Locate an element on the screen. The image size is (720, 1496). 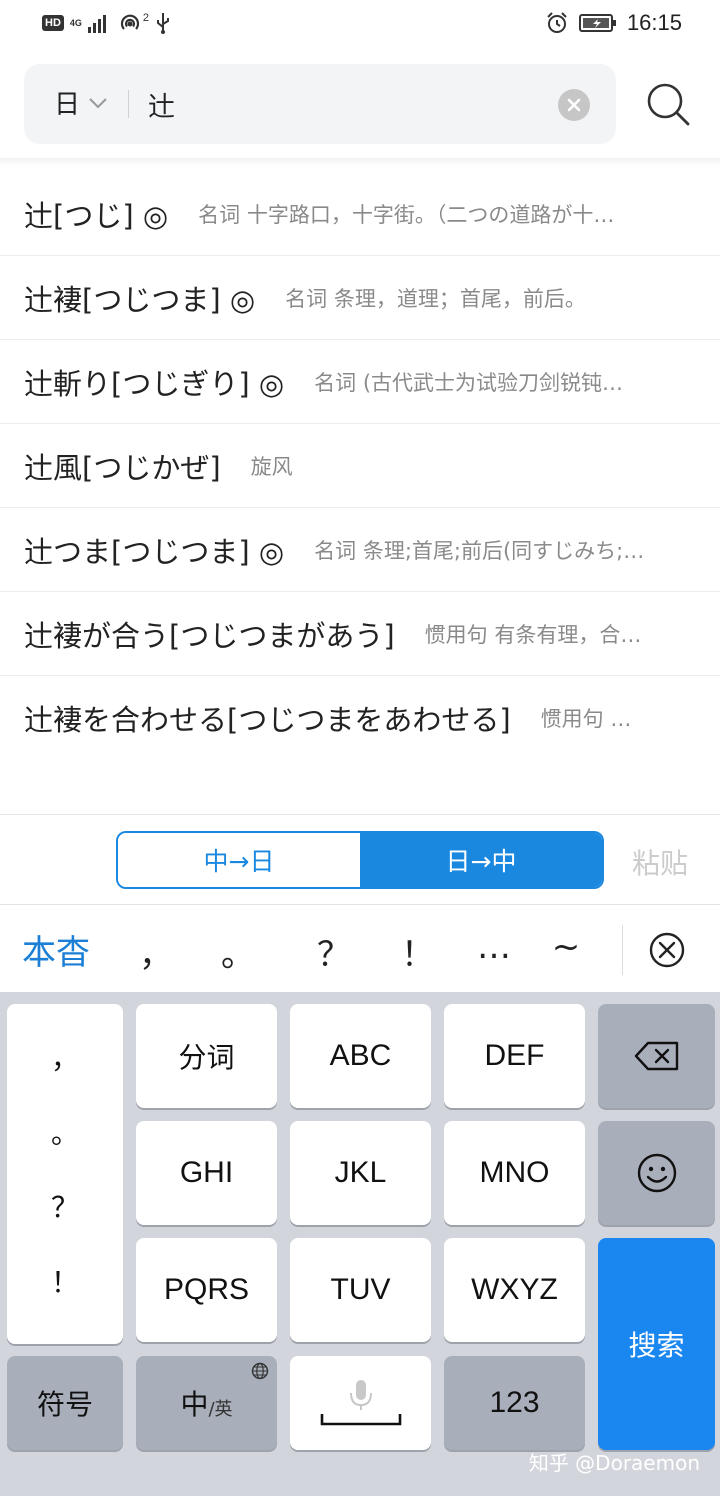
signal-icon is located at coordinates (96, 24).